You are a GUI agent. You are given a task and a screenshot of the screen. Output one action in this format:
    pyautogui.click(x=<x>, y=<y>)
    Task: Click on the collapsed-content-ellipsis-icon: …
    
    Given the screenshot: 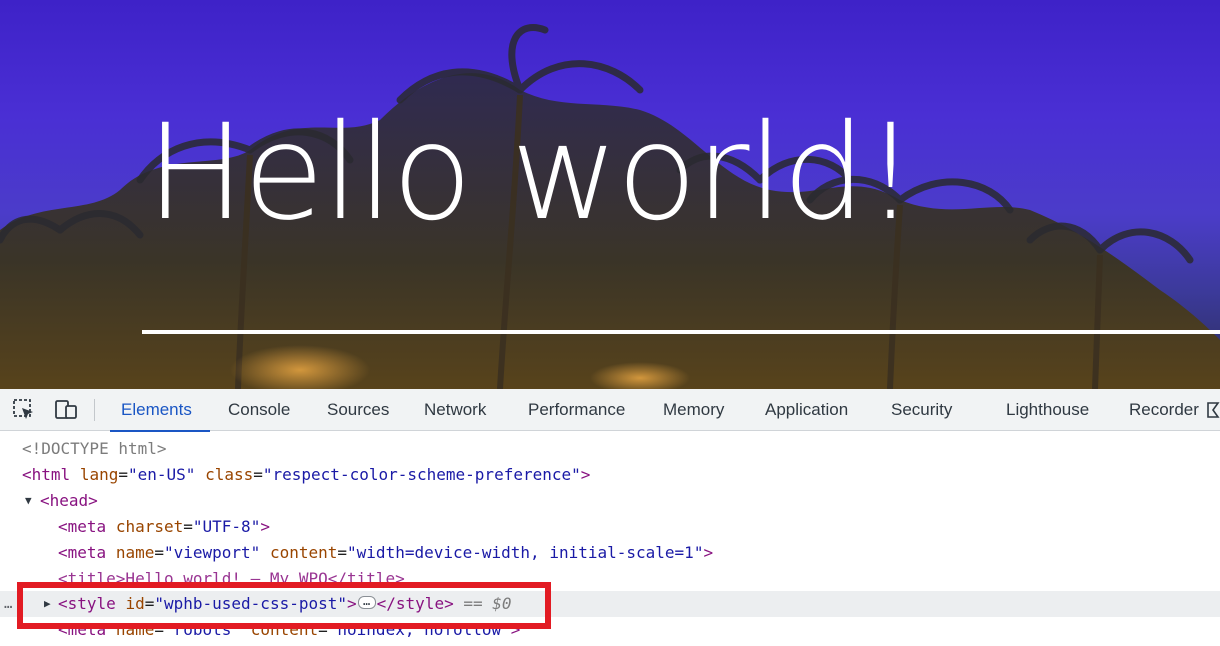 What is the action you would take?
    pyautogui.click(x=366, y=602)
    